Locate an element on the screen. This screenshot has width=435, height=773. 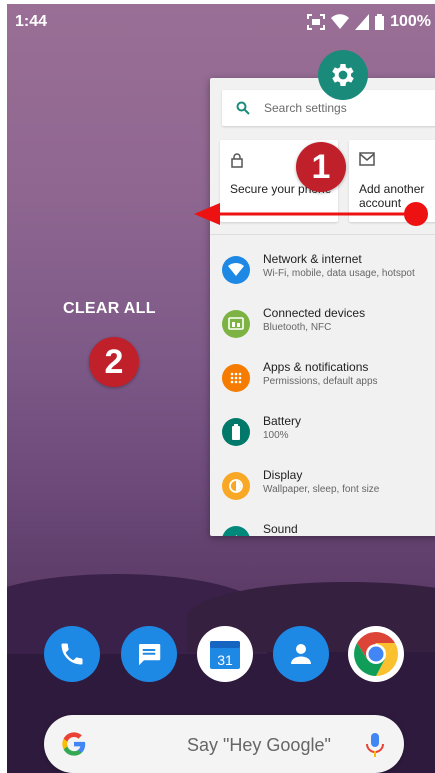
status-time: 1:44 is located at coordinates (31, 21).